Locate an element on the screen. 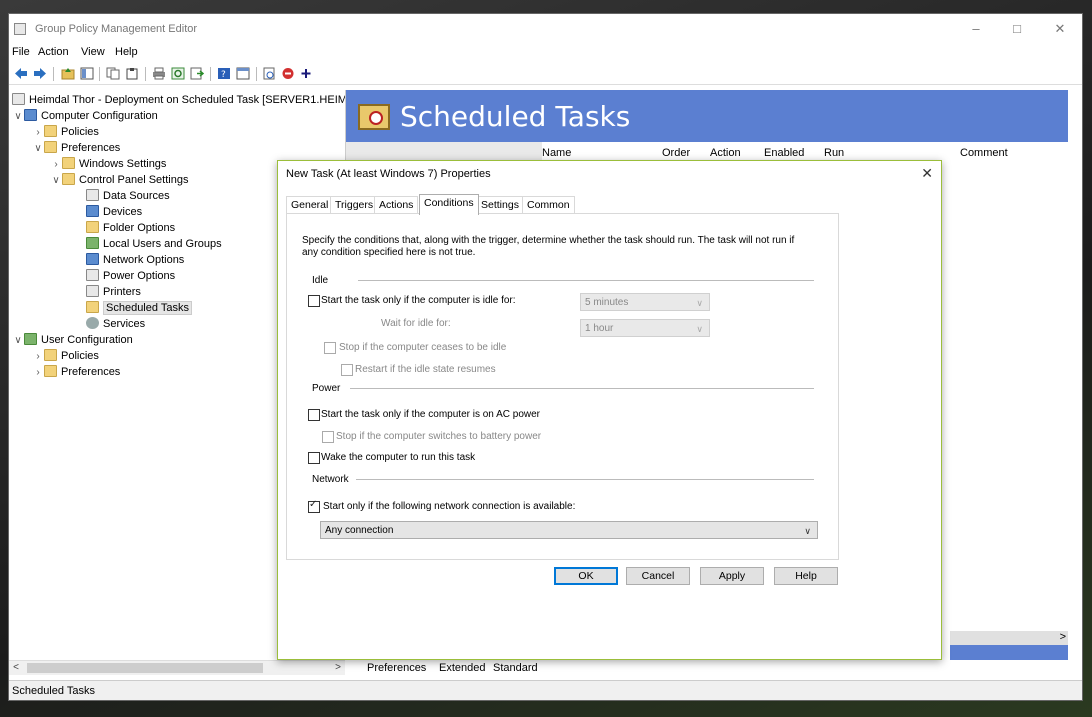  column-comment: Comment is located at coordinates (984, 153).